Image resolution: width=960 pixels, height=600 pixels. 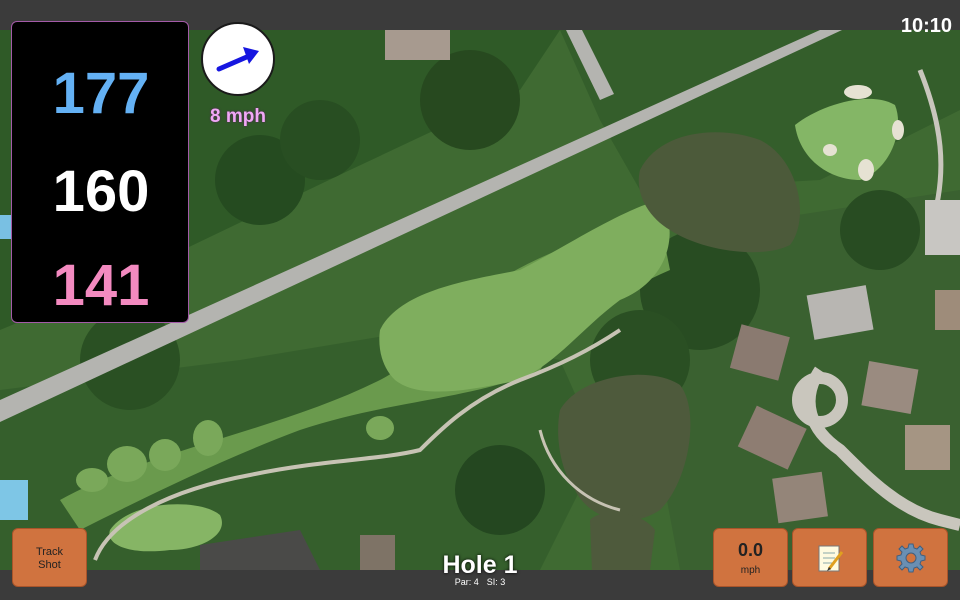 What do you see at coordinates (750, 570) in the screenshot?
I see `speed-unit: mph` at bounding box center [750, 570].